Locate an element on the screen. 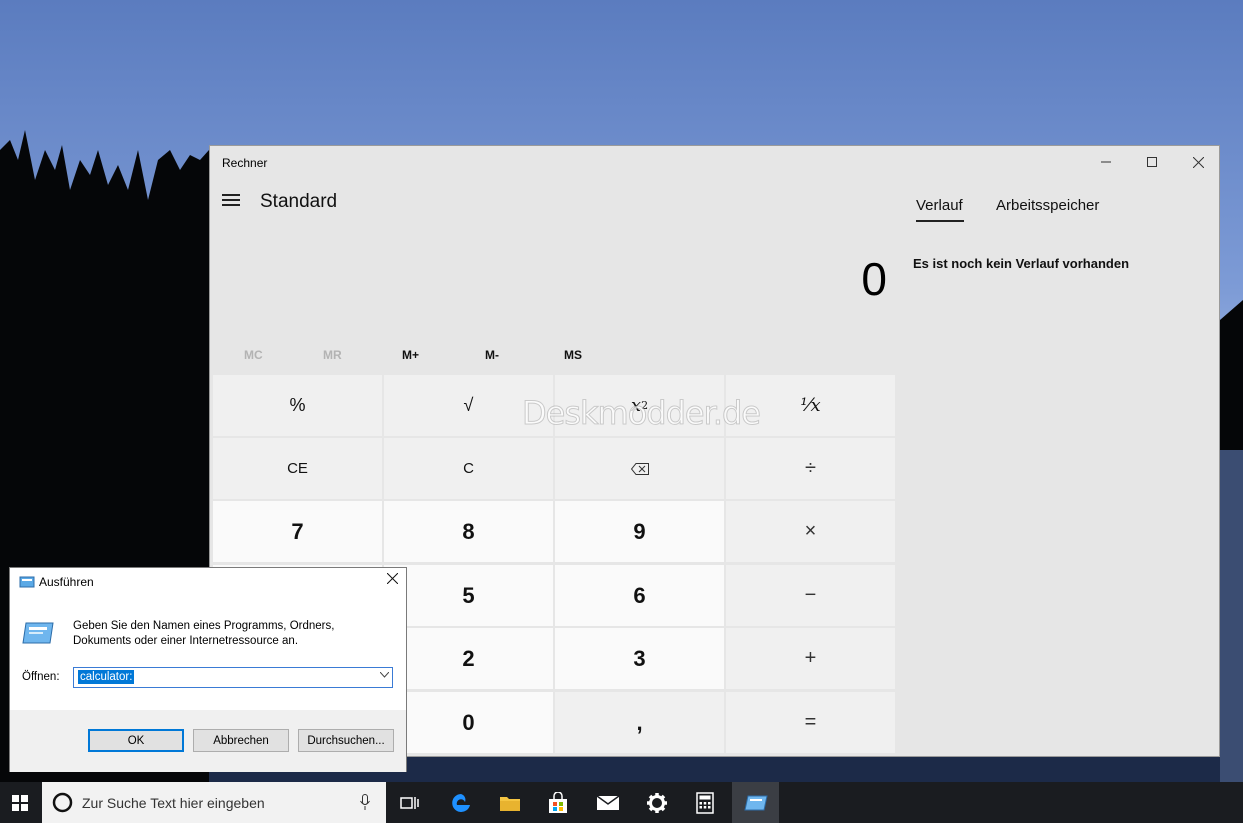 The width and height of the screenshot is (1243, 823). open-label: Öffnen: is located at coordinates (41, 677).